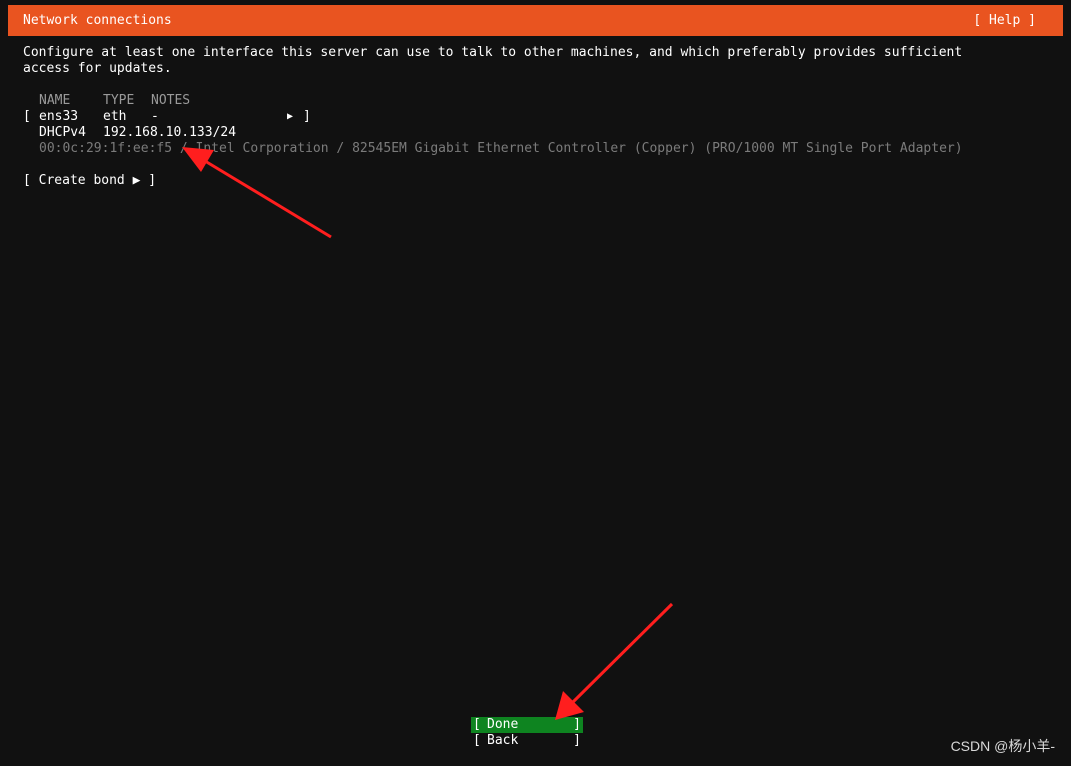 The width and height of the screenshot is (1071, 766). Describe the element at coordinates (535, 101) in the screenshot. I see `table-header: NAME TYPE NOTES` at that location.